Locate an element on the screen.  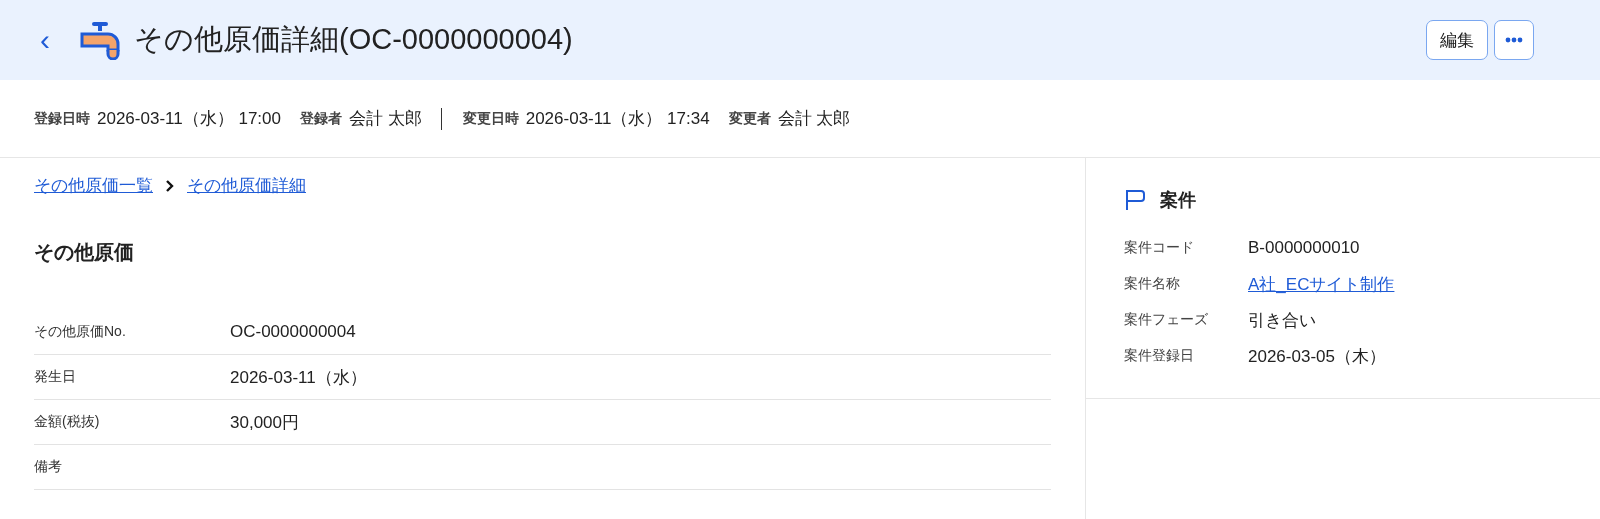
field-label: 金額(税抜) is located at coordinates (67, 422).